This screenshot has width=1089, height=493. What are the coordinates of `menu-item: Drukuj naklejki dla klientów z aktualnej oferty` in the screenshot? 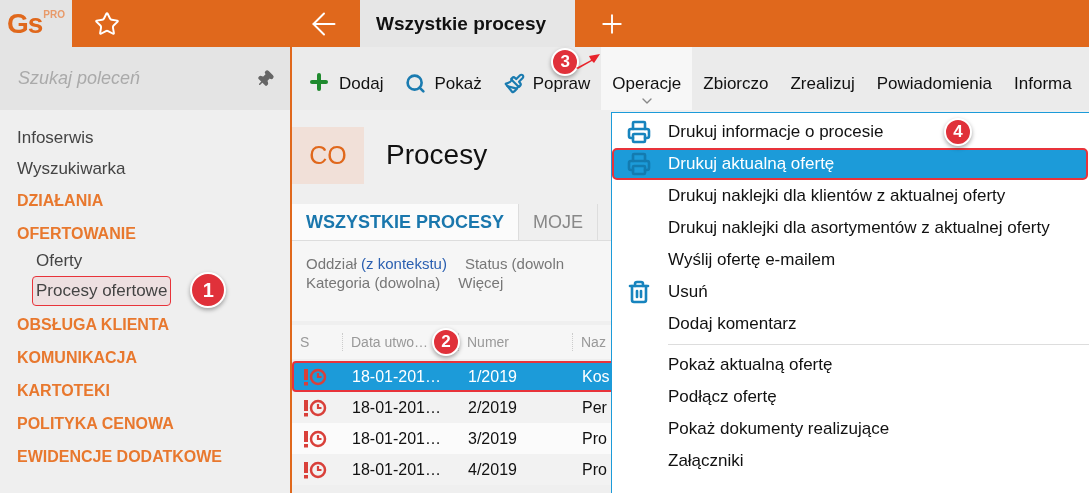 It's located at (850, 196).